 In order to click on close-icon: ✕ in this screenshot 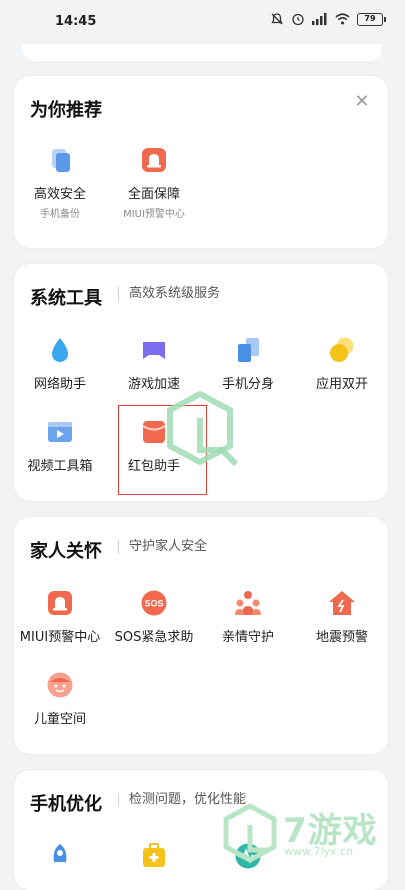, I will do `click(362, 102)`.